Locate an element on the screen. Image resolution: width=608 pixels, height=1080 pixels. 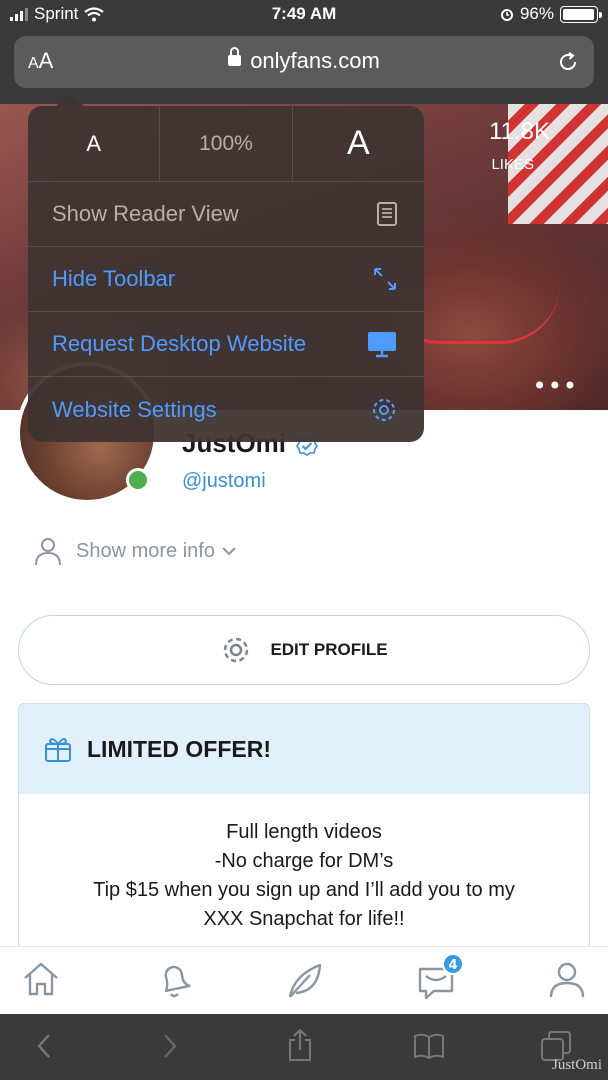
menu-item-label: Show Reader View is located at coordinates (145, 213).